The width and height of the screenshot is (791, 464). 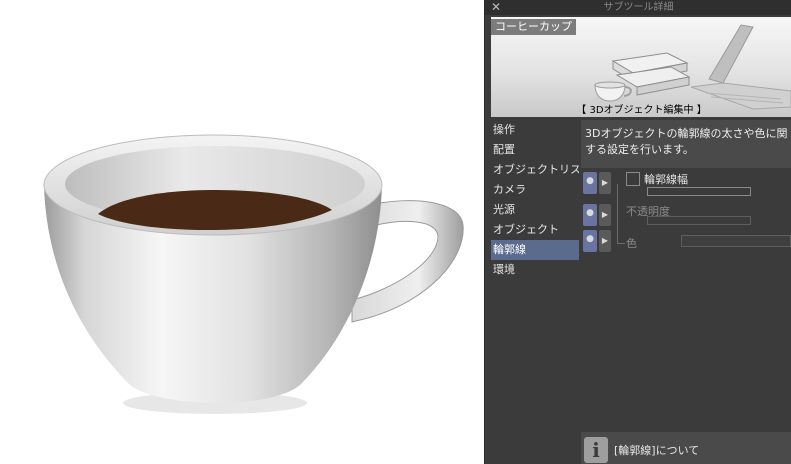 I want to click on color-label: 色, so click(x=631, y=243).